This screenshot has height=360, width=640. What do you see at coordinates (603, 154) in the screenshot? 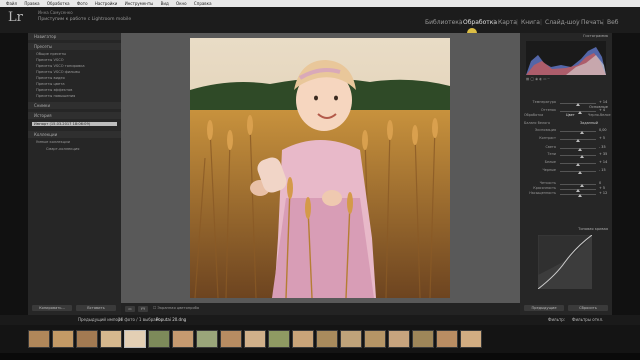
I see `slider-value: + 35` at bounding box center [603, 154].